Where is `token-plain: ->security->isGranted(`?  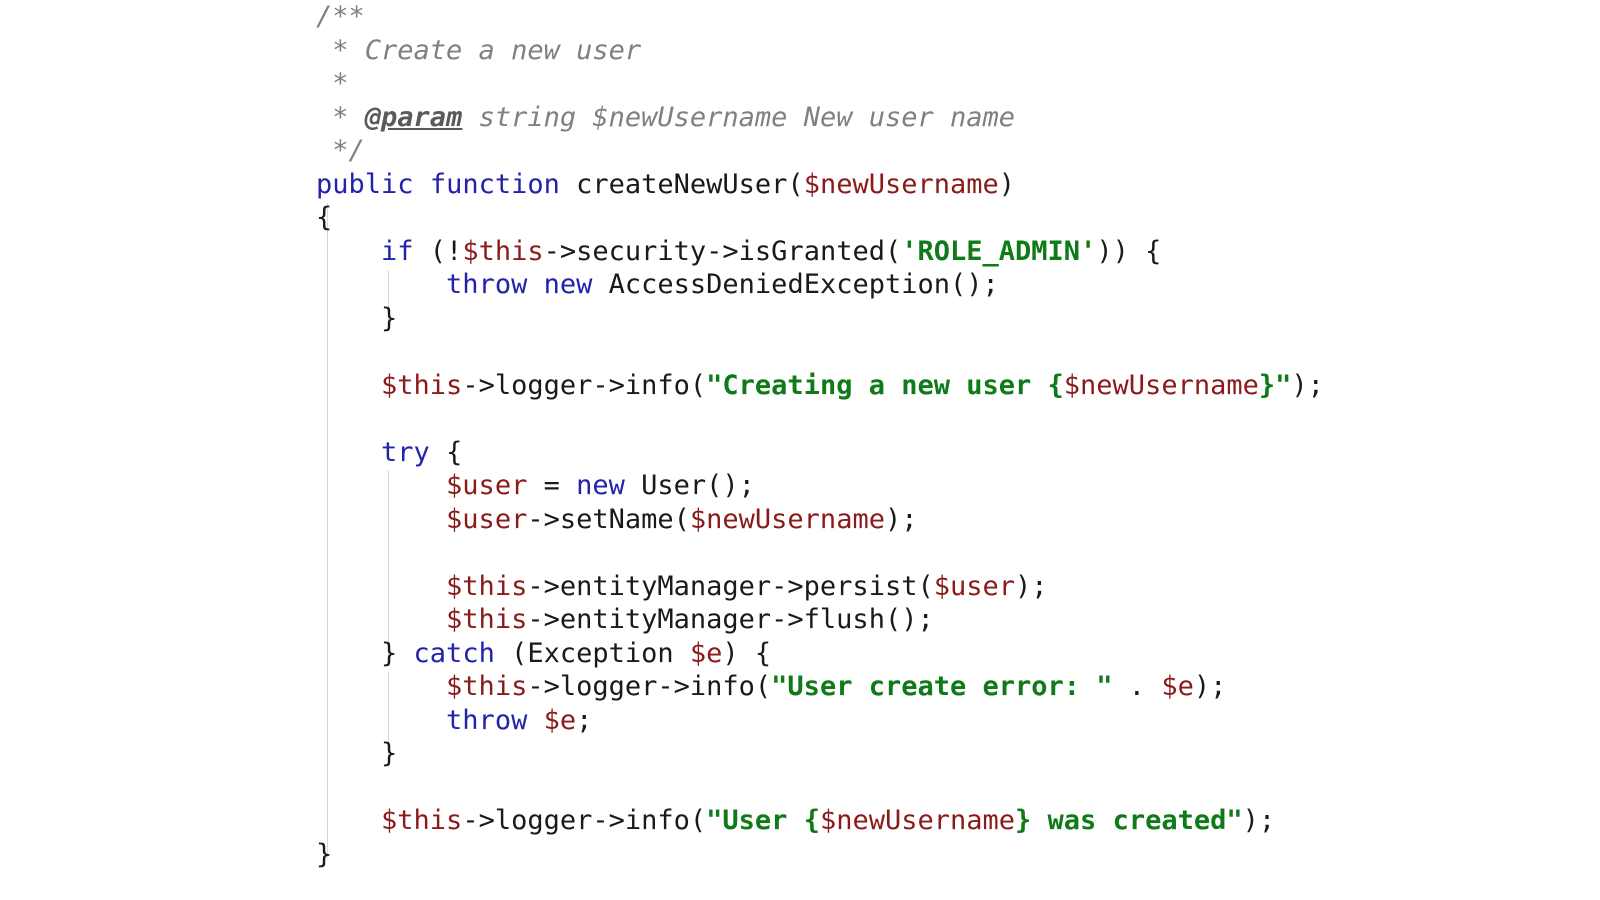
token-plain: ->security->isGranted( is located at coordinates (722, 251).